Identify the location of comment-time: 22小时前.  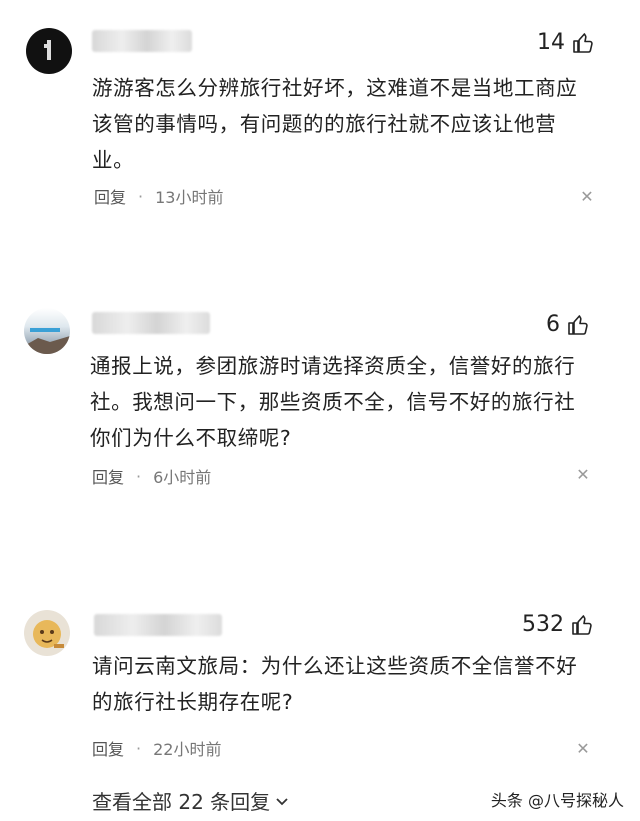
(187, 749).